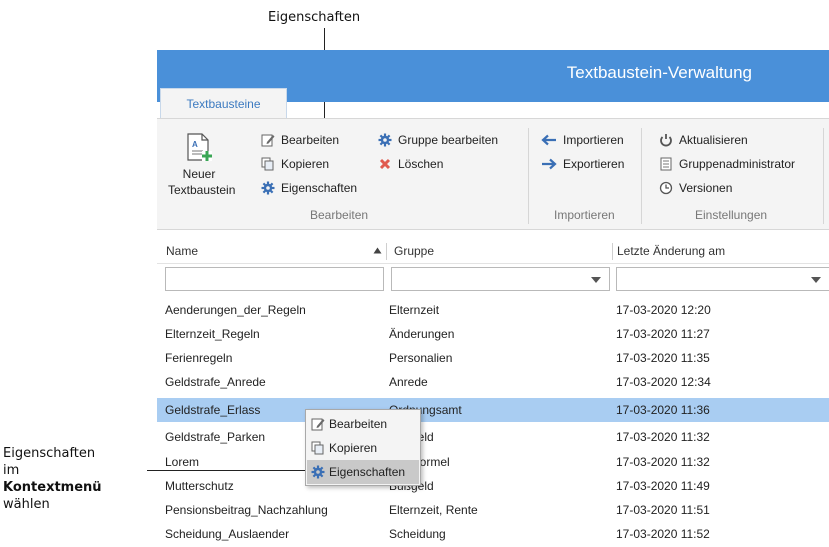 The width and height of the screenshot is (829, 547). Describe the element at coordinates (363, 424) in the screenshot. I see `context-menu-item-bearbeiten: Bearbeiten` at that location.